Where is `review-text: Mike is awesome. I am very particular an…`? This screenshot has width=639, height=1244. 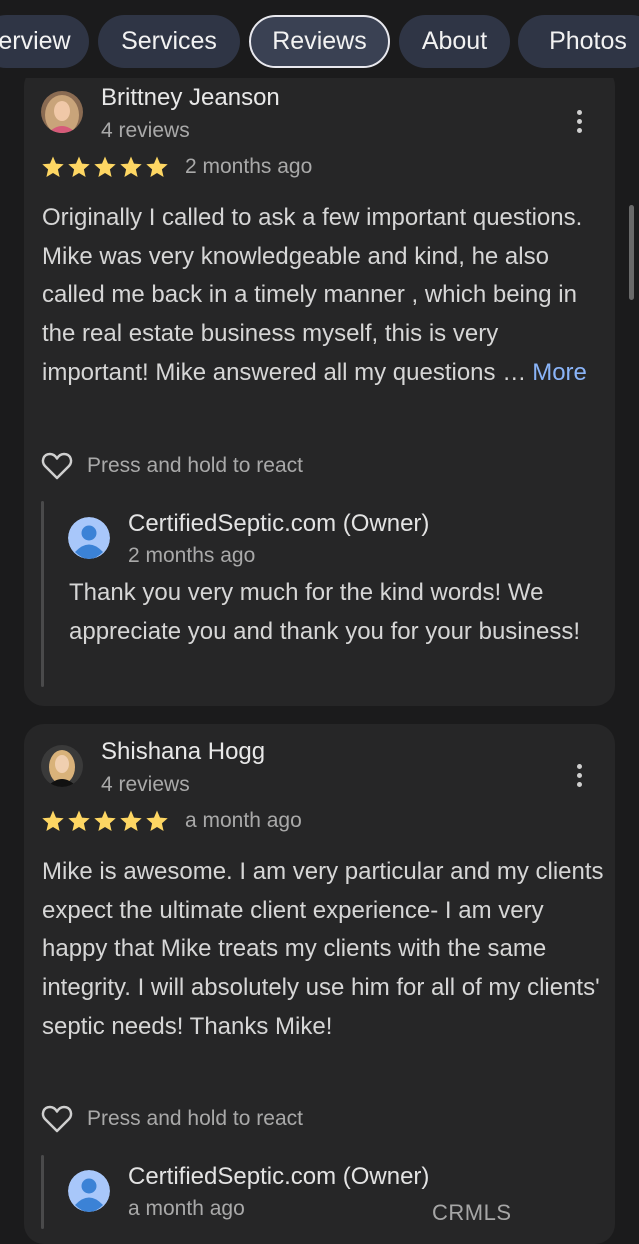 review-text: Mike is awesome. I am very particular an… is located at coordinates (323, 949).